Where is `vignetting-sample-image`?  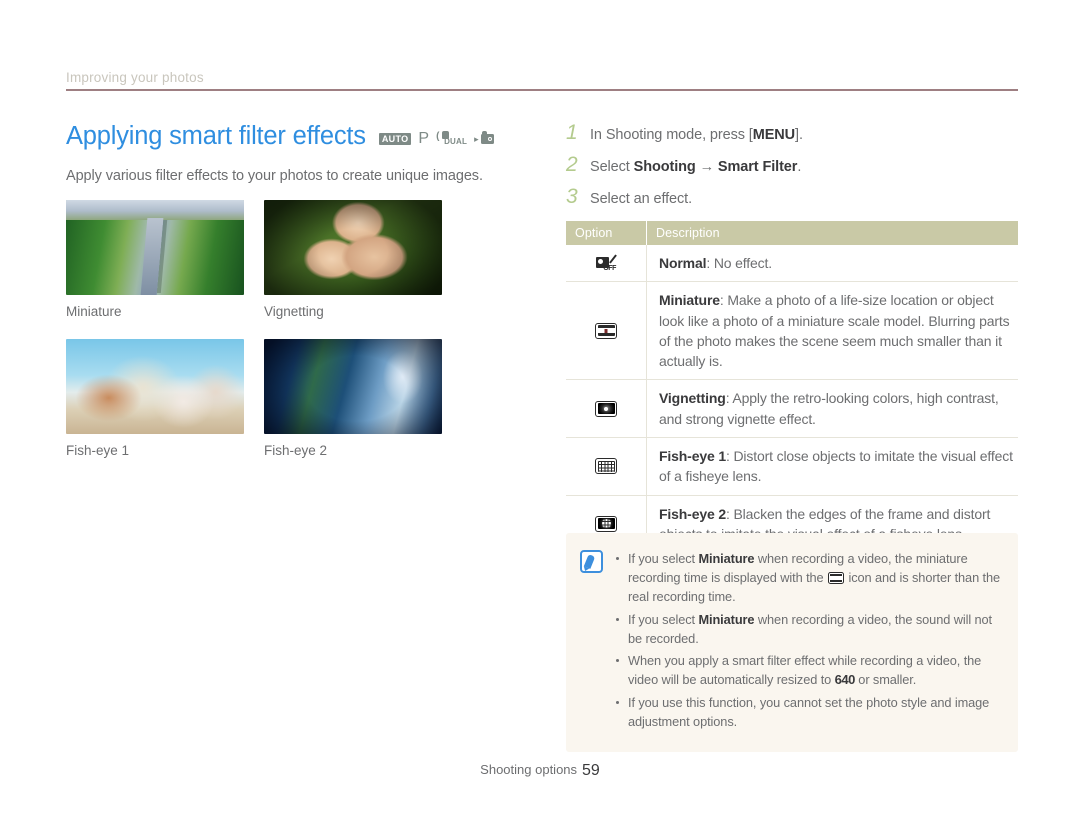 vignetting-sample-image is located at coordinates (353, 247).